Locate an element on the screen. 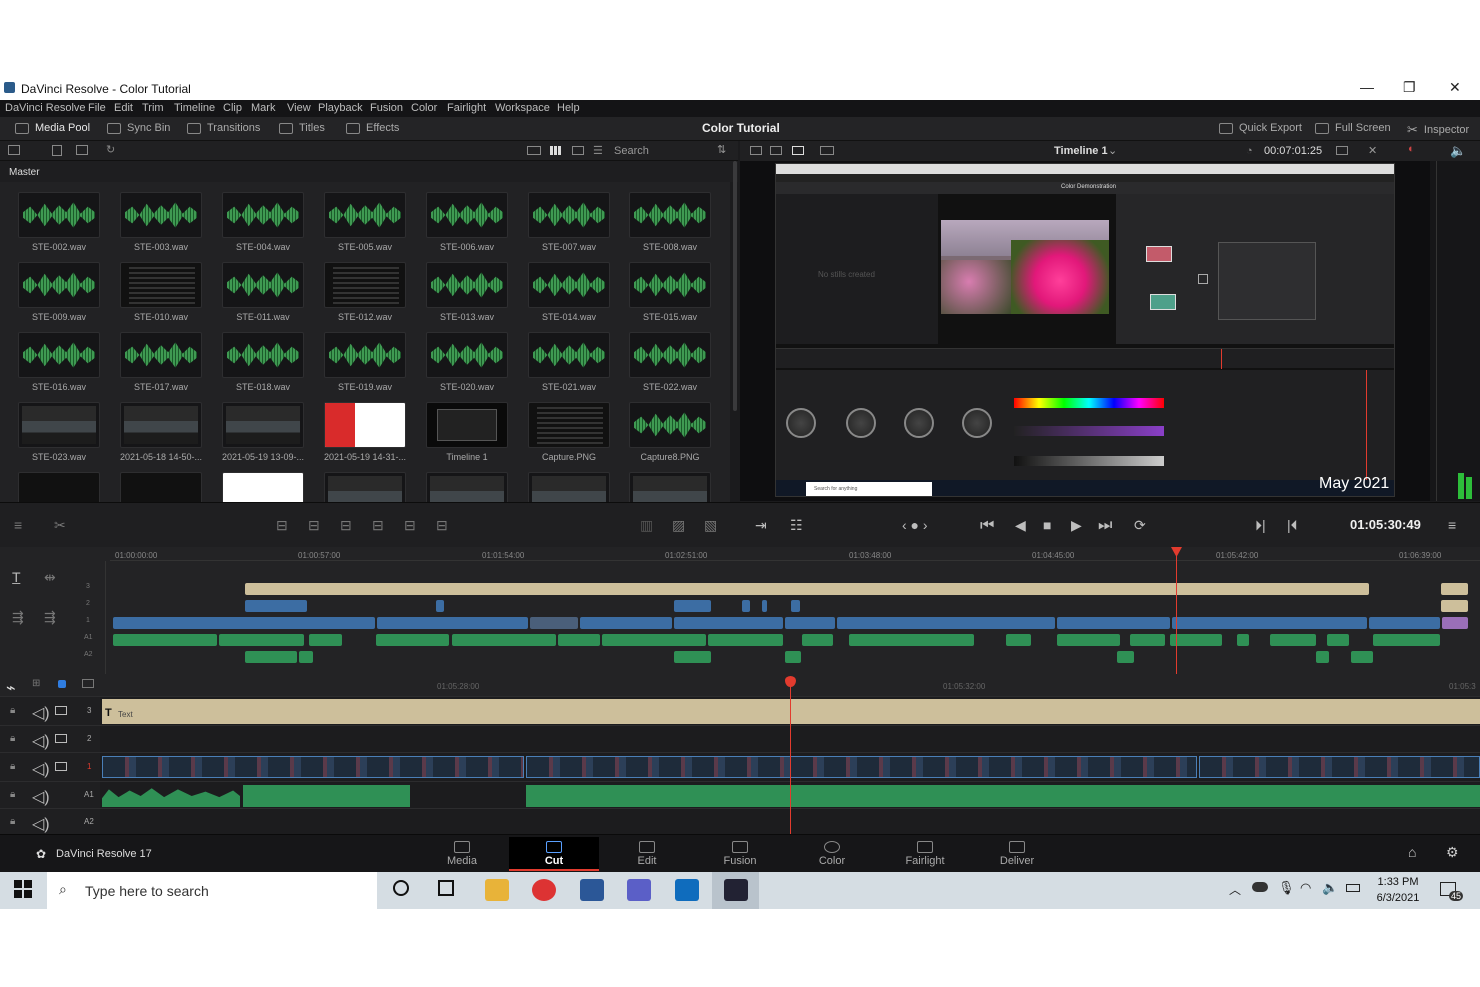  source-tape-icon is located at coordinates (776, 150).